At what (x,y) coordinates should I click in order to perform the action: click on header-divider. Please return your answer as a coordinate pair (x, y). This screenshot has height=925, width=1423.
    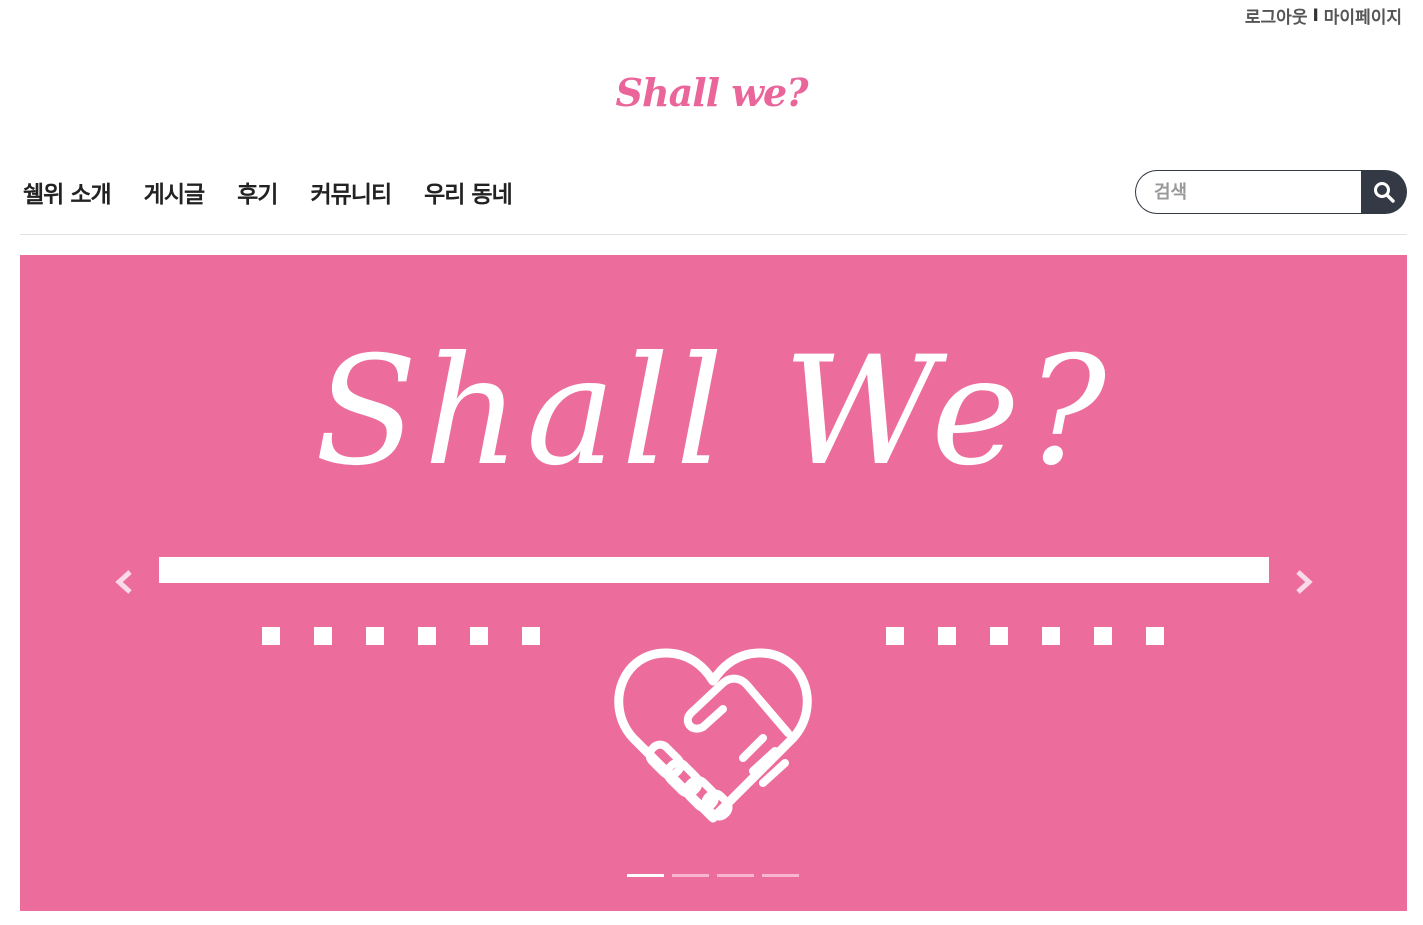
    Looking at the image, I should click on (713, 234).